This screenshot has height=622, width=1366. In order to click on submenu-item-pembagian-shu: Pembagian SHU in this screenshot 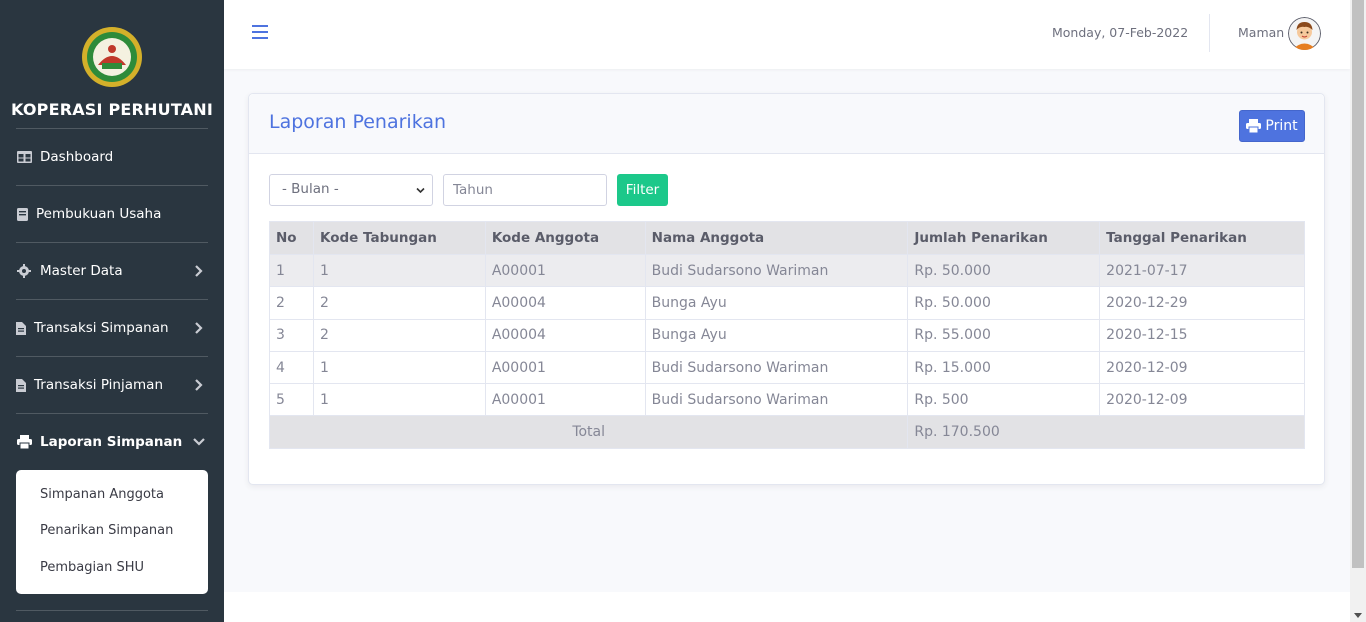, I will do `click(92, 567)`.